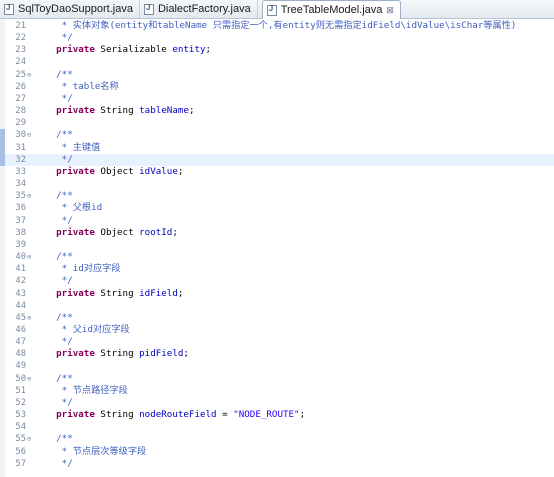 The width and height of the screenshot is (554, 477). I want to click on tab-treetablemodel: TreeTableModel.java ⊠, so click(331, 9).